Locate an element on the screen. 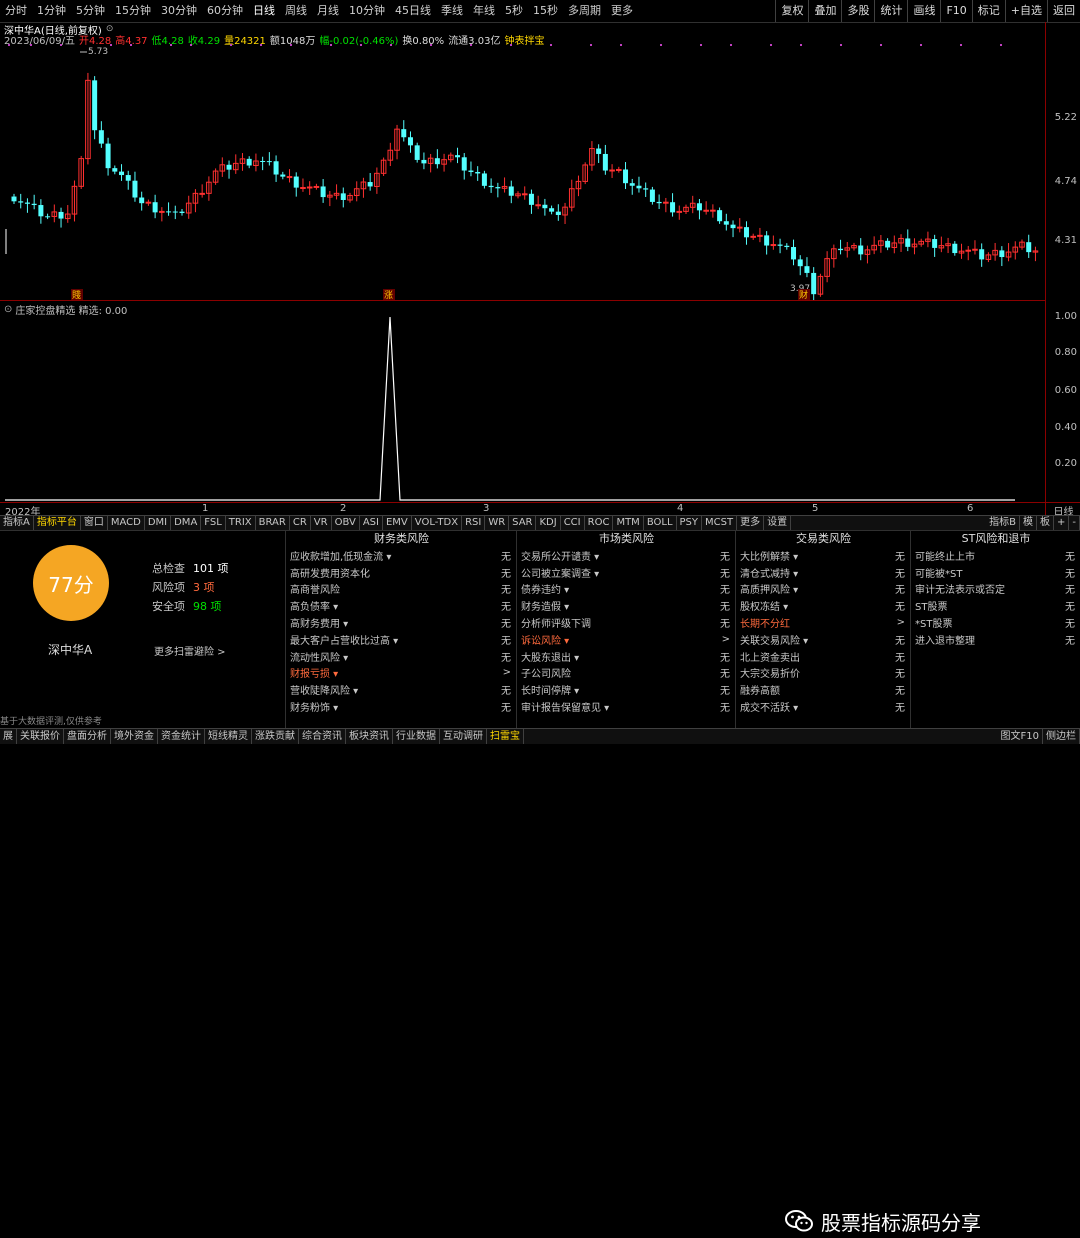  toolbar-button: 返回 is located at coordinates (1063, 11).